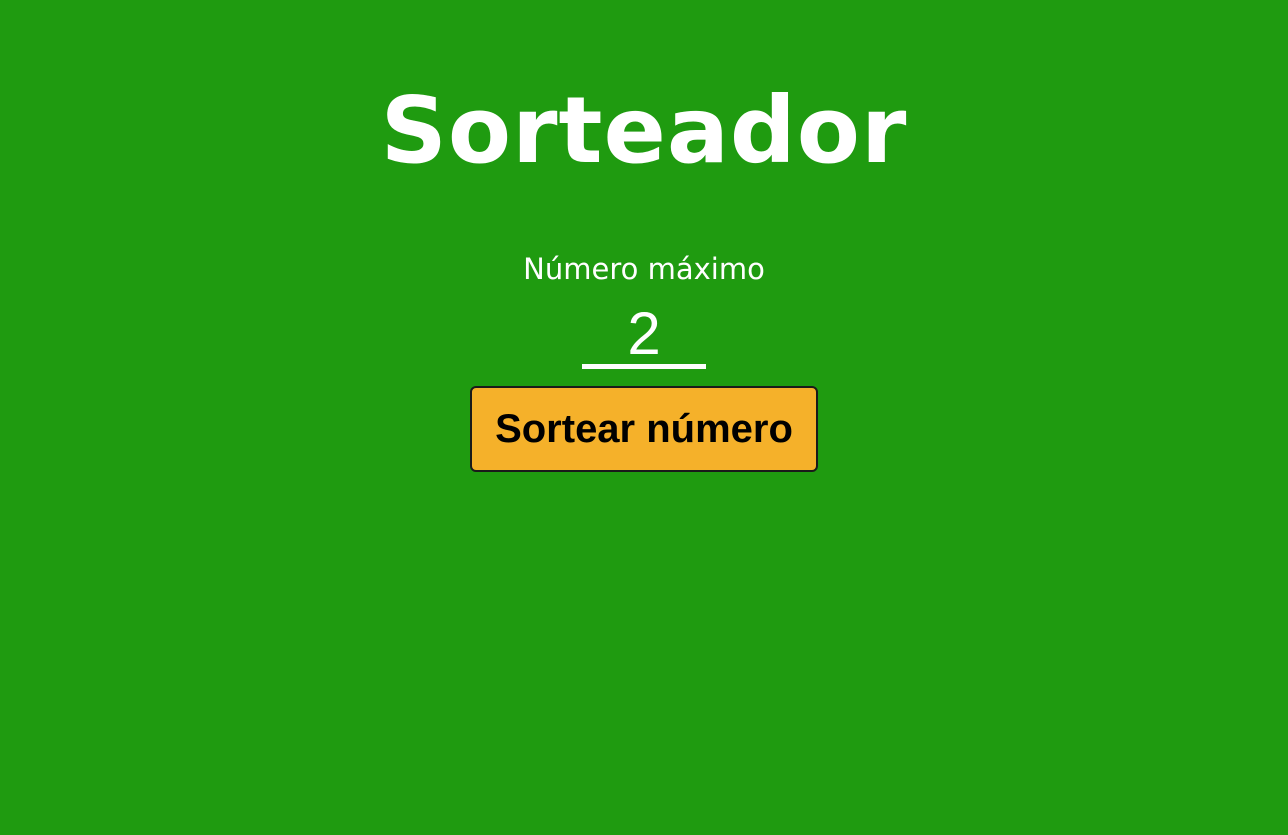  Describe the element at coordinates (644, 429) in the screenshot. I see `draw-number-button: Sortear número` at that location.